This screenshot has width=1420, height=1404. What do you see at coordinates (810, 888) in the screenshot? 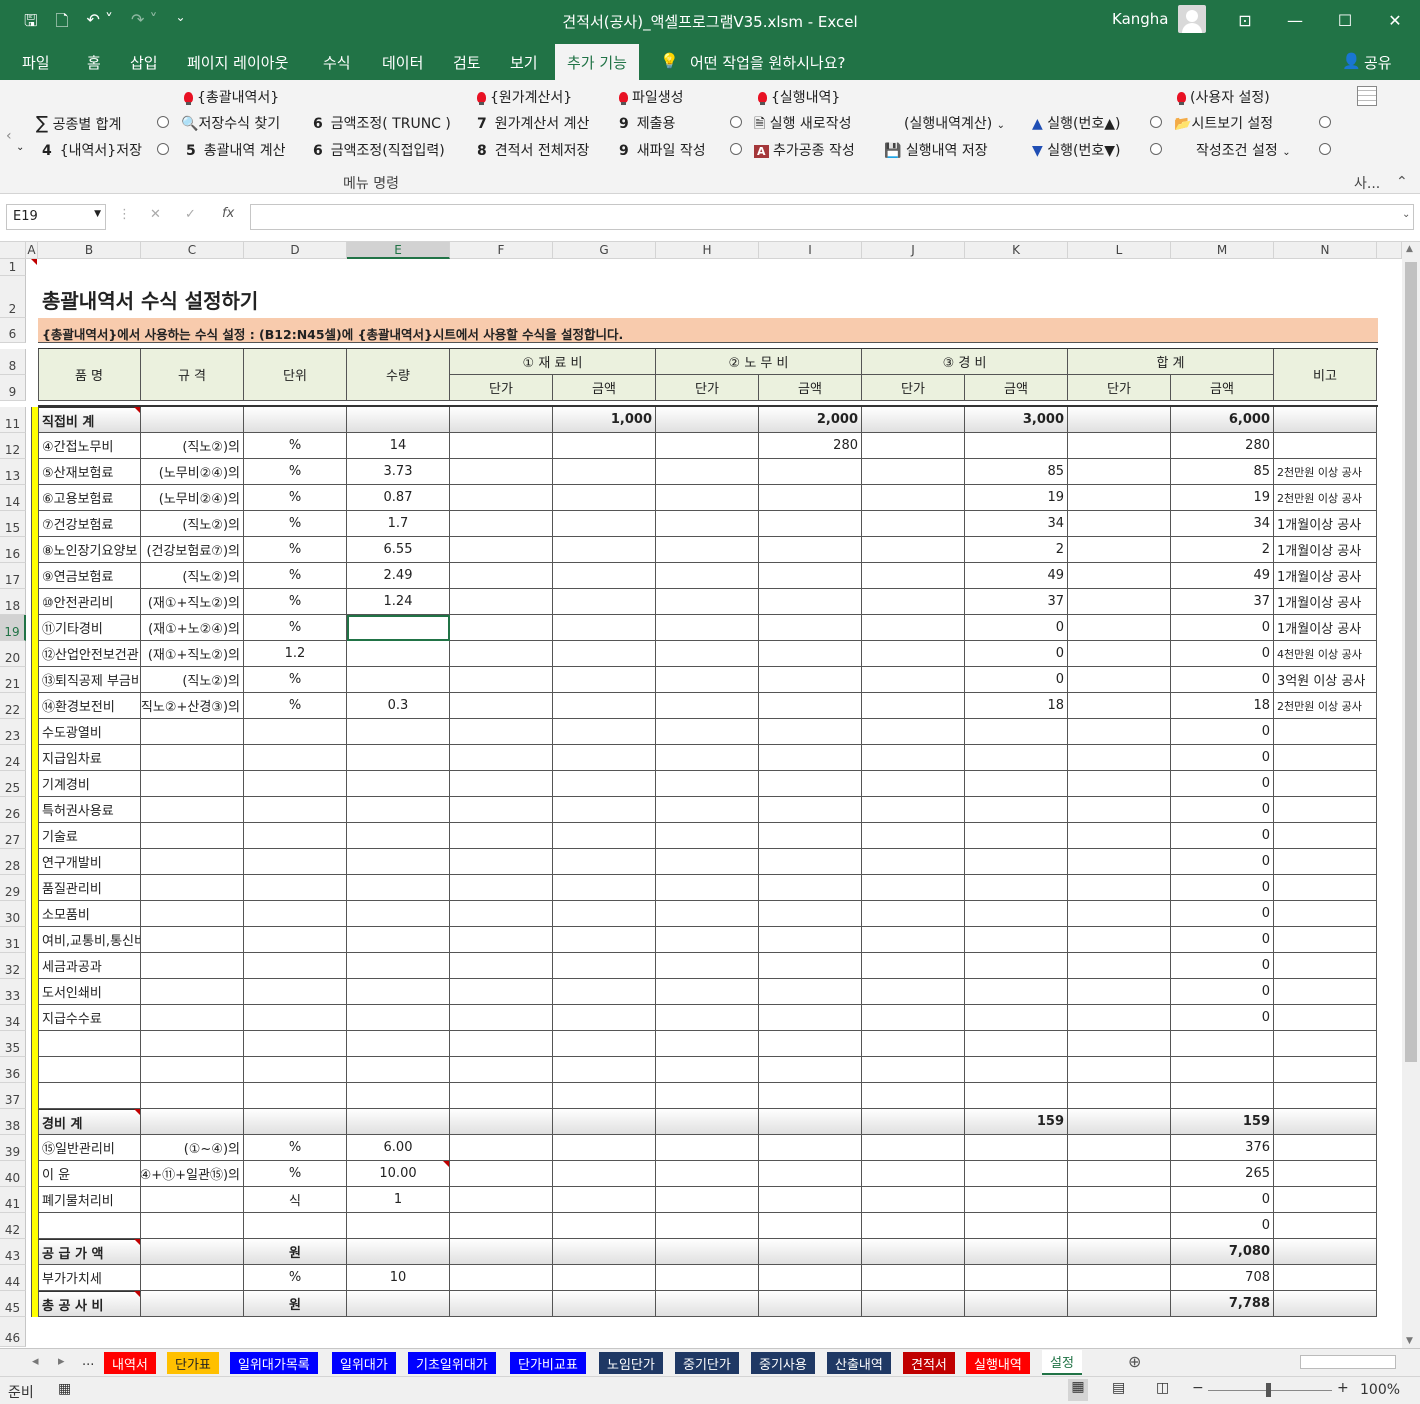
I see `cell-i29` at bounding box center [810, 888].